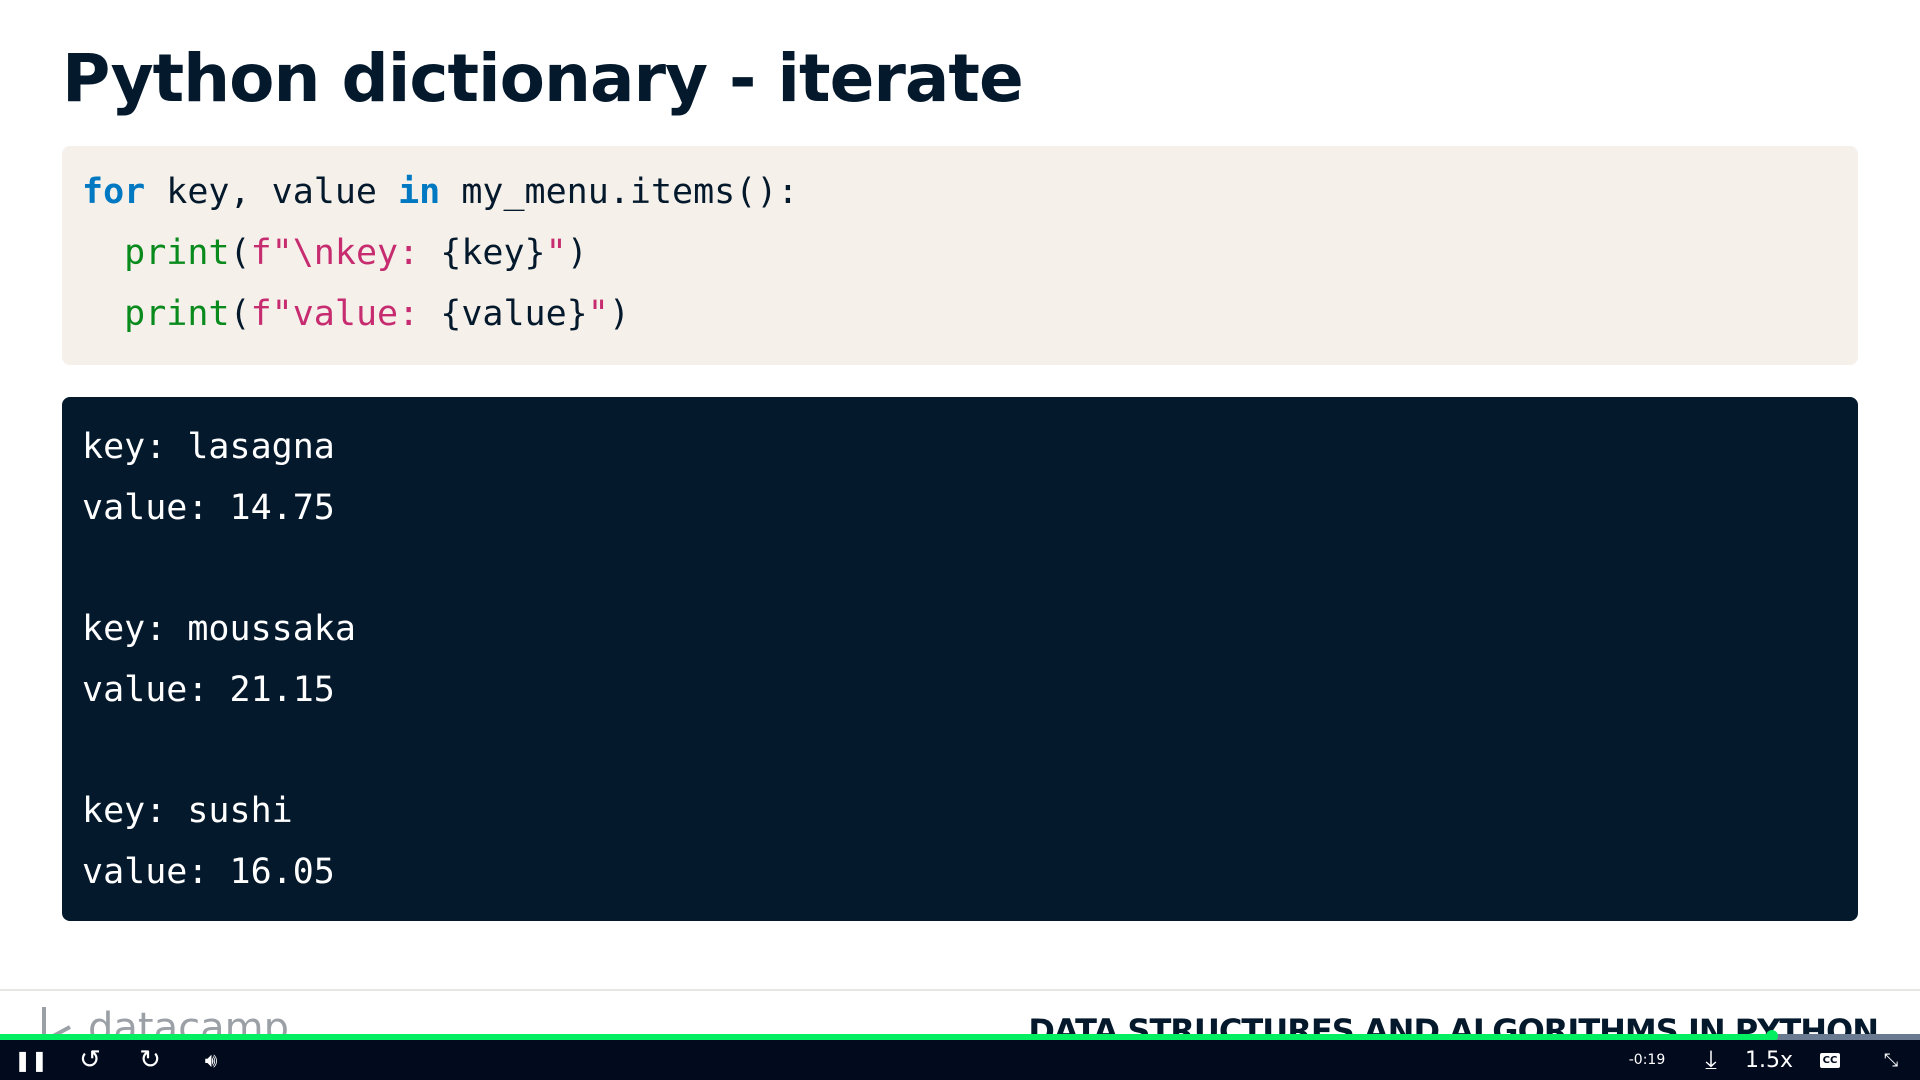 This screenshot has width=1920, height=1080. Describe the element at coordinates (219, 629) in the screenshot. I see `output-line: key: moussaka` at that location.